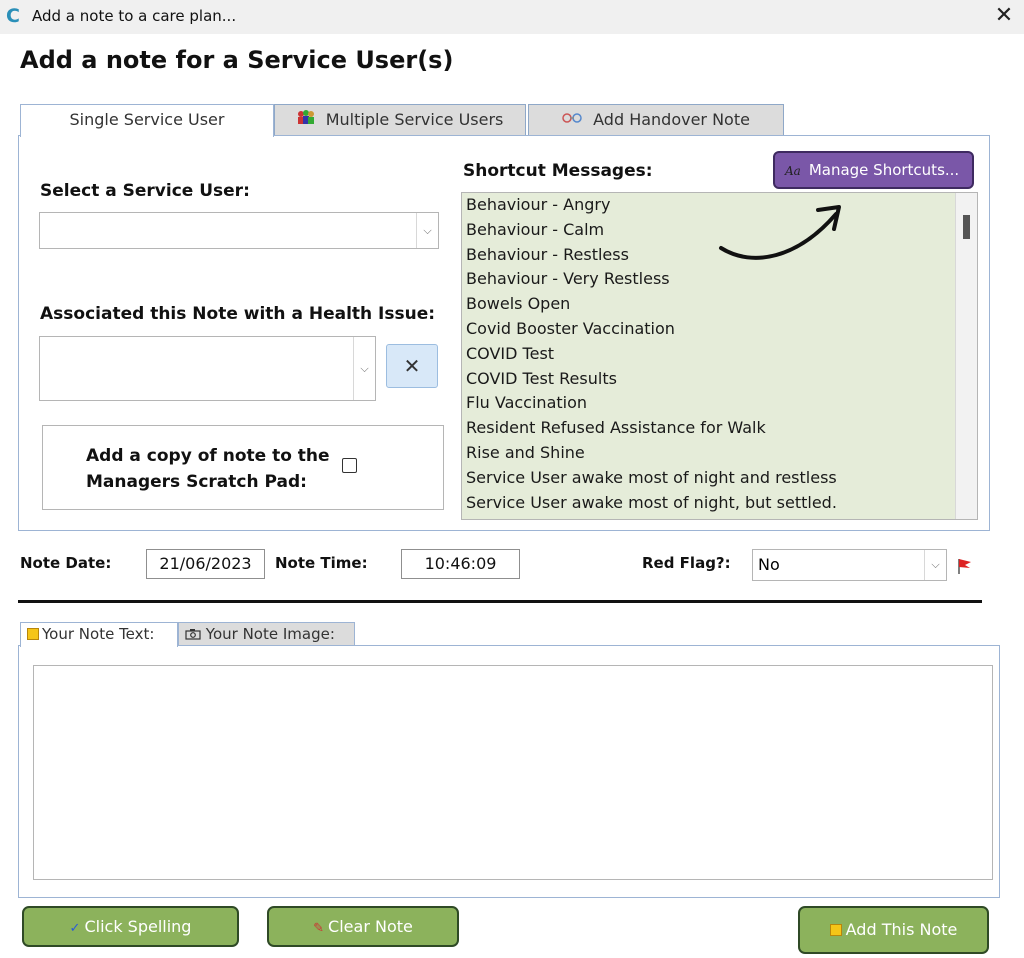 The image size is (1024, 958). Describe the element at coordinates (239, 230) in the screenshot. I see `service-user-select: ⌵` at that location.